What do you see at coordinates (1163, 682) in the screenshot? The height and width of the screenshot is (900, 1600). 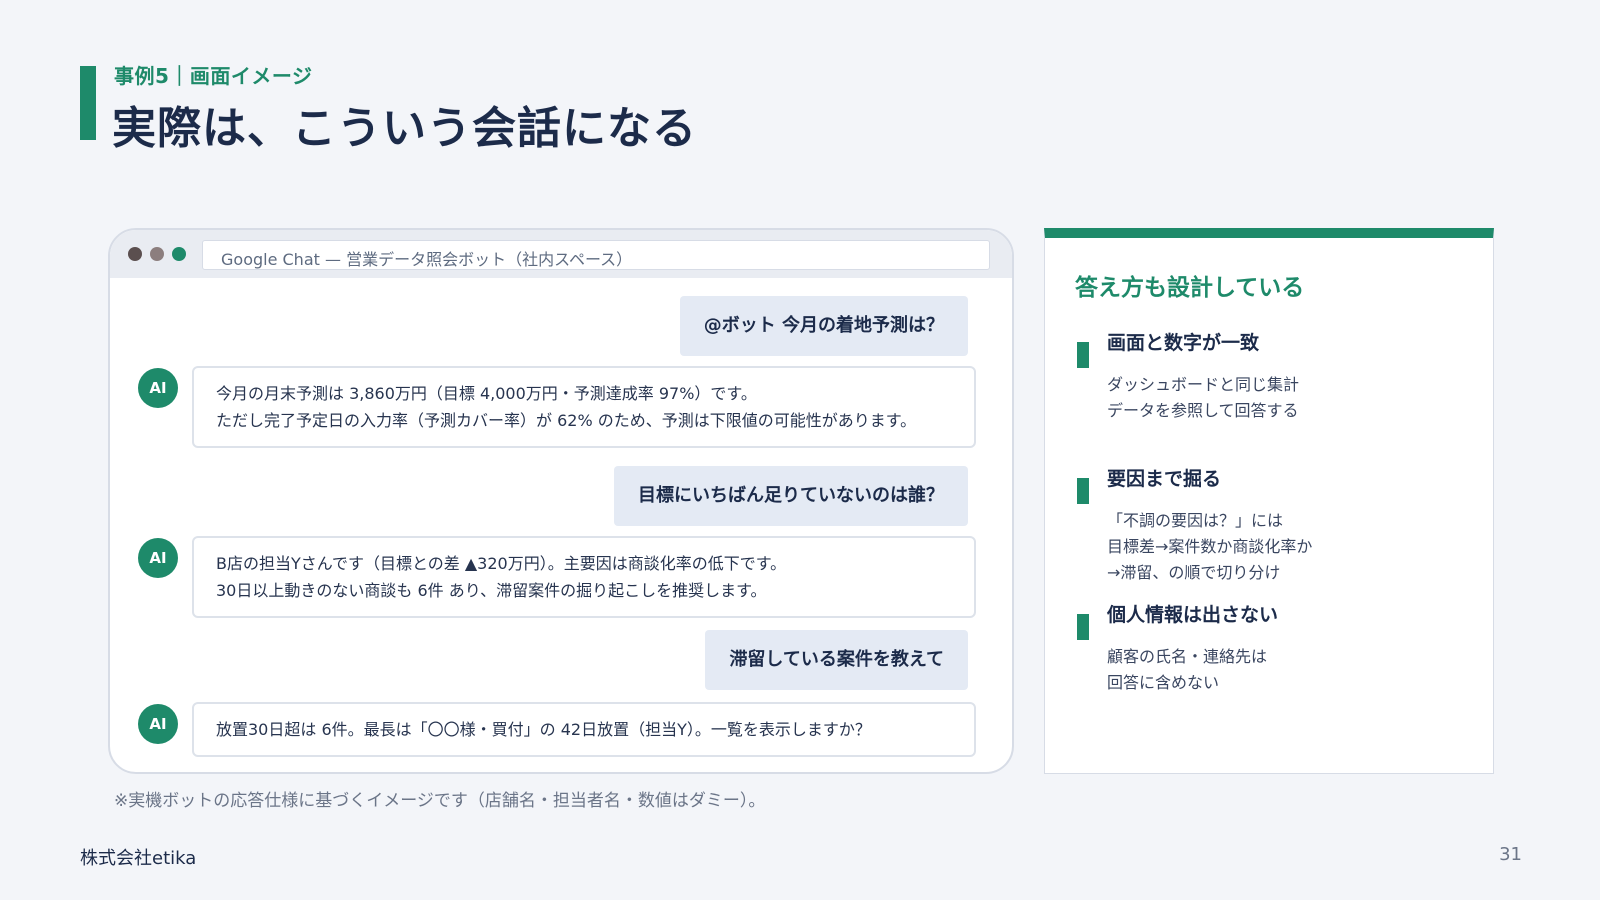 I see `point-body-line: 回答に含めない` at bounding box center [1163, 682].